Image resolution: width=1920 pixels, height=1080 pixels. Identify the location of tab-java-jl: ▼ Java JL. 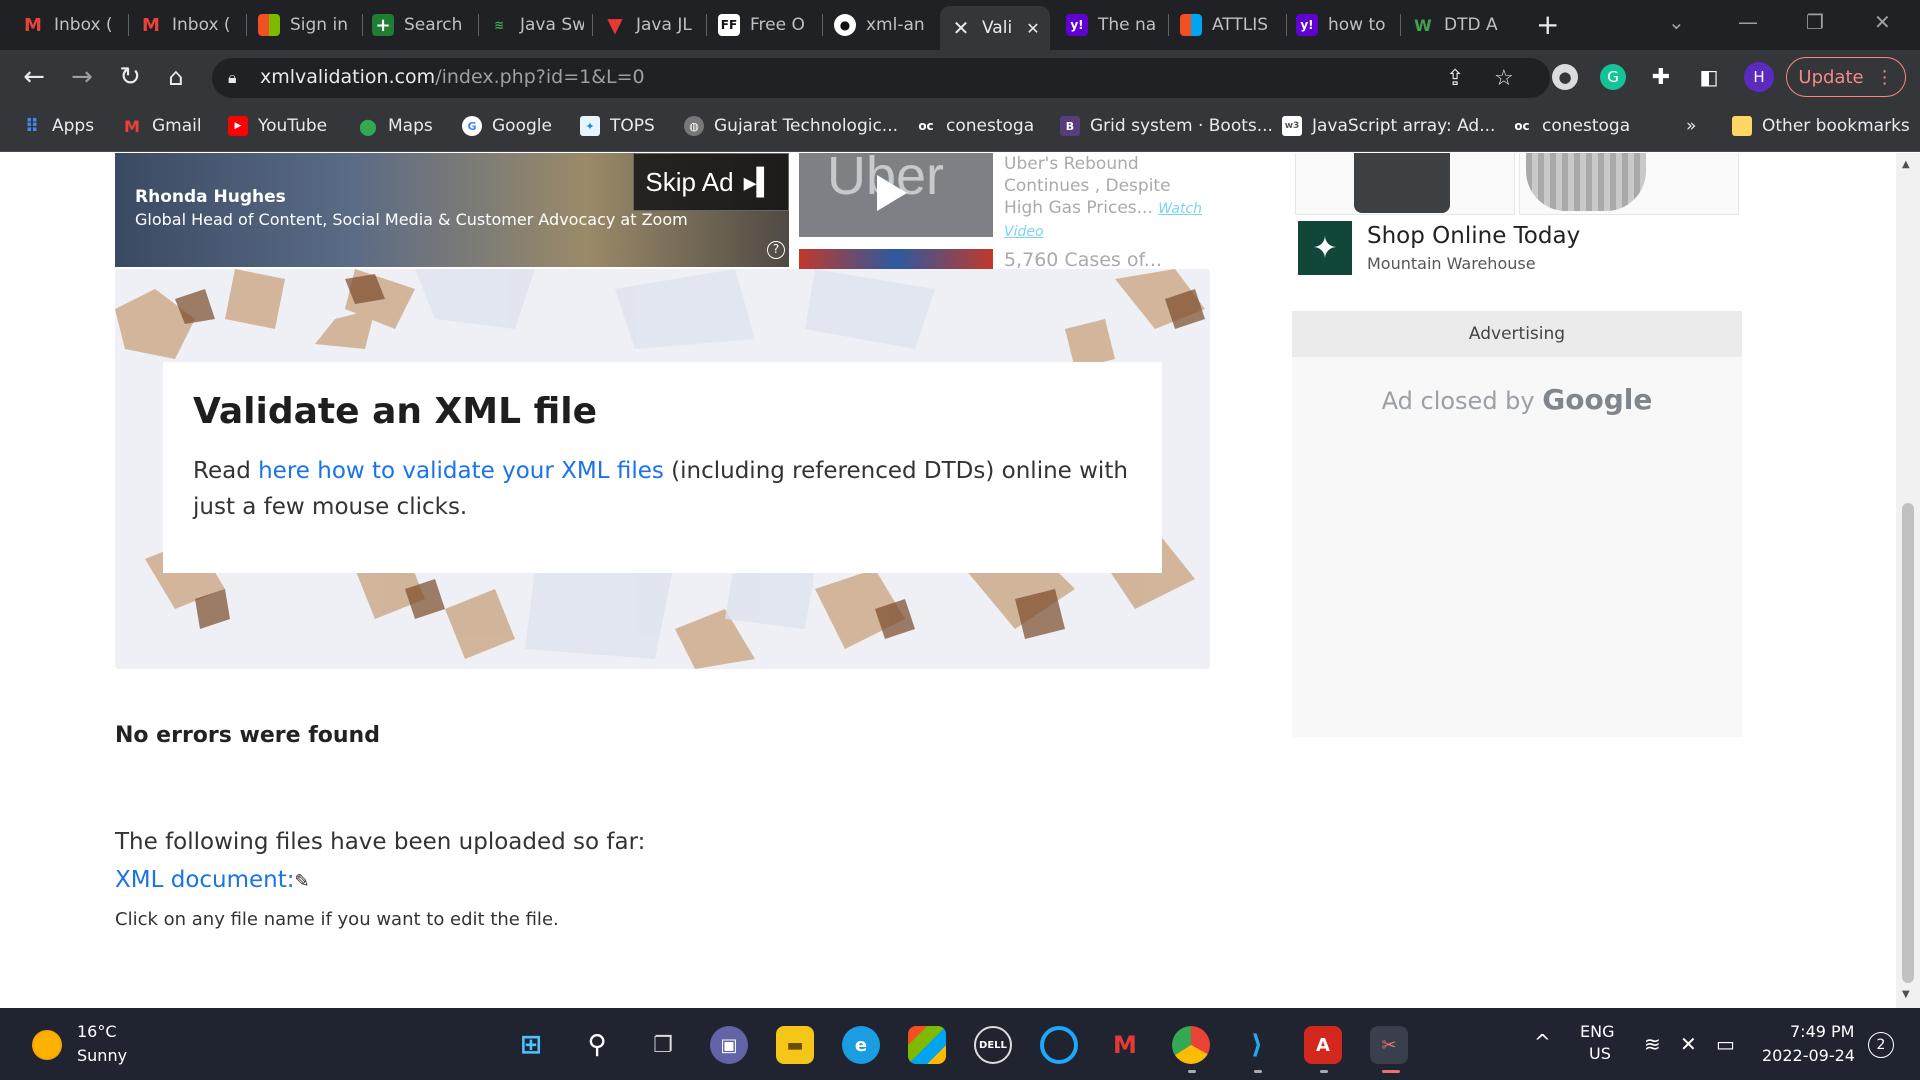
(652, 25).